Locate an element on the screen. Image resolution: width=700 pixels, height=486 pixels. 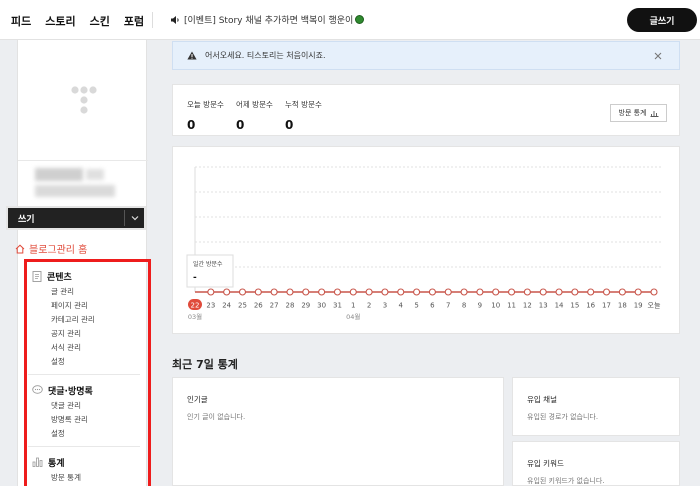
chart-x-tick-label: 1 is located at coordinates (353, 306).